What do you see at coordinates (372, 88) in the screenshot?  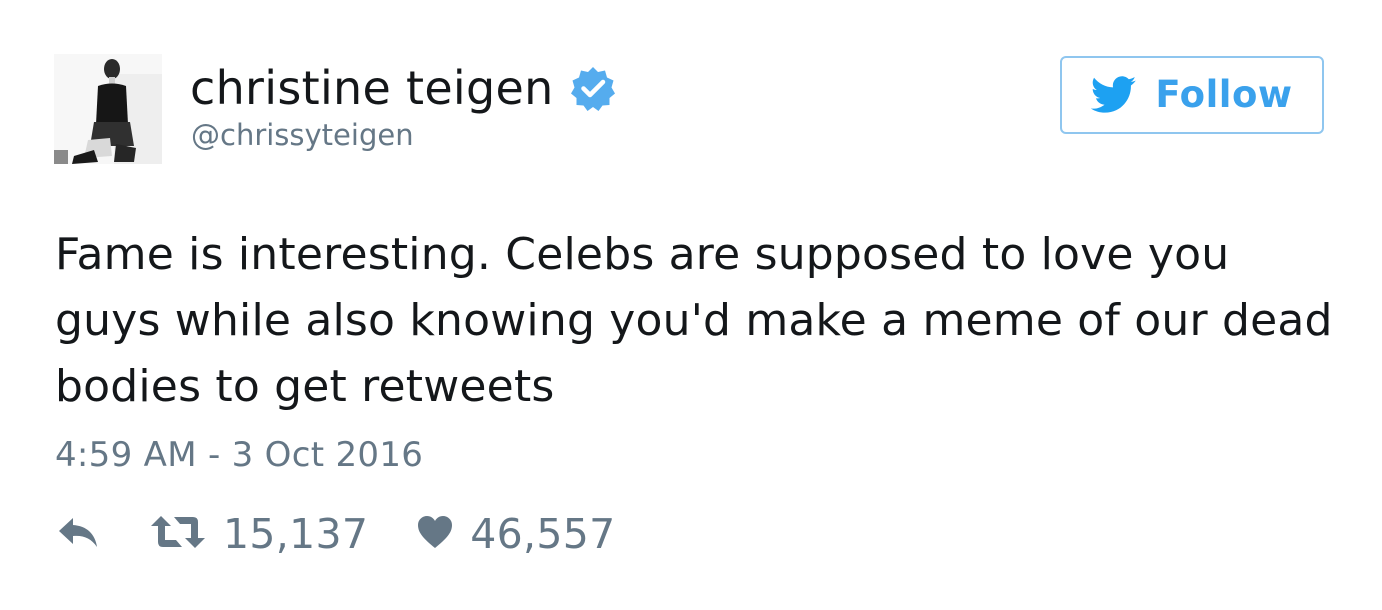 I see `display-name: christine teigen` at bounding box center [372, 88].